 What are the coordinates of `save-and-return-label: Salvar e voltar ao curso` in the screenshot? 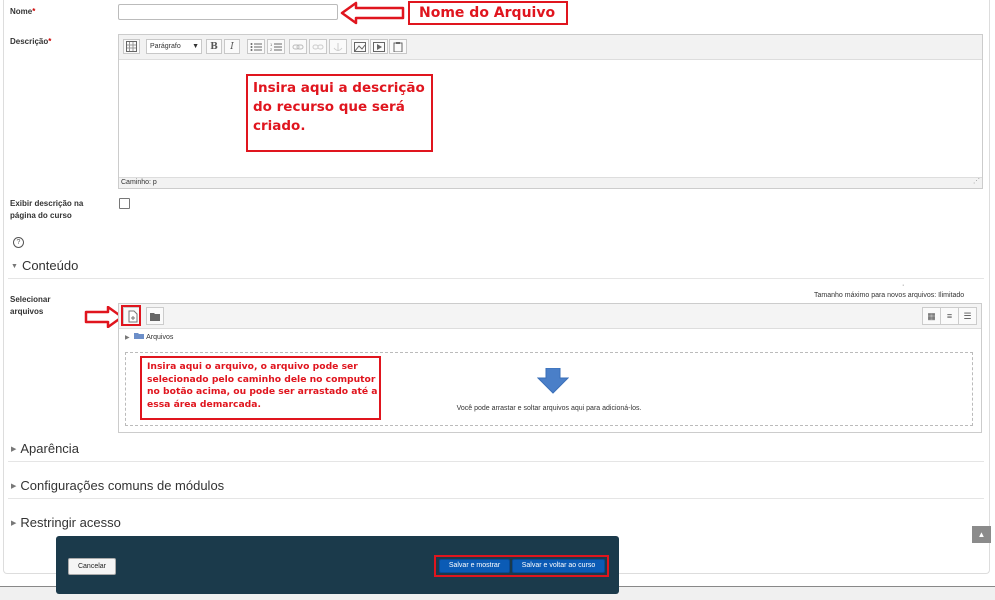 It's located at (558, 565).